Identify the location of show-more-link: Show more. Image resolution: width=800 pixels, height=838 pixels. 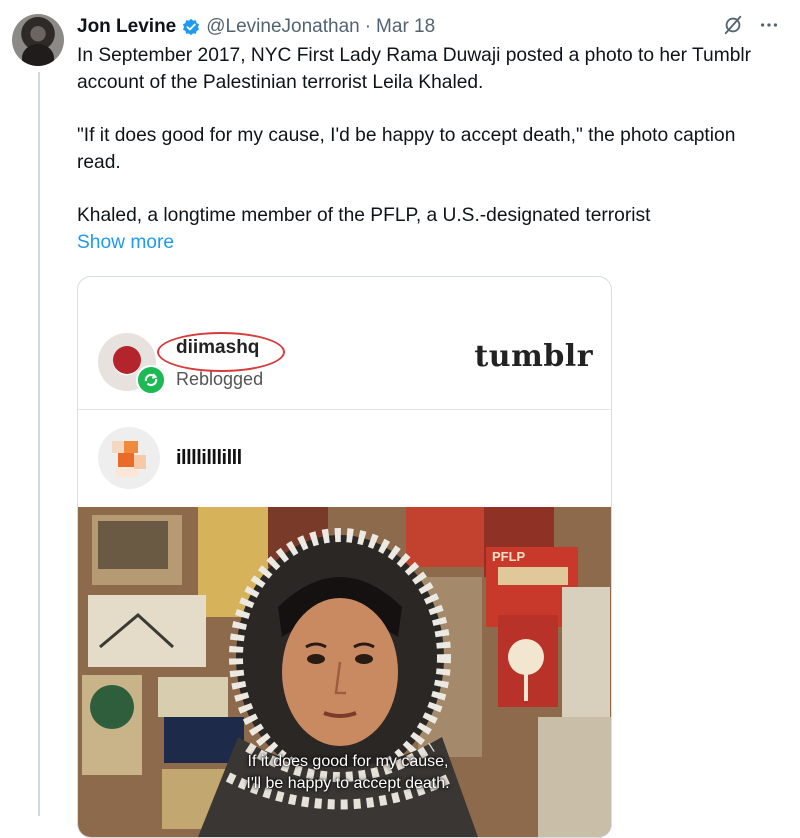
(125, 243).